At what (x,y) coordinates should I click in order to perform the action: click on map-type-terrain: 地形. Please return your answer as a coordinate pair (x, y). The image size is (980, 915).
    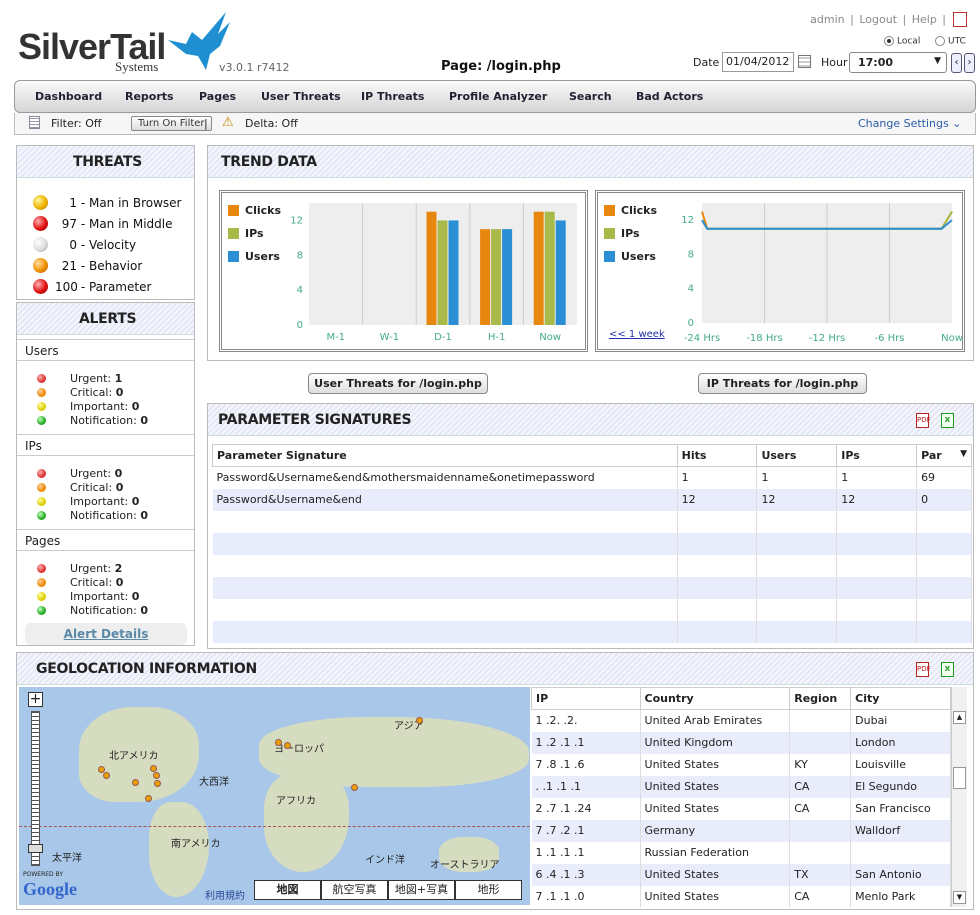
    Looking at the image, I should click on (488, 890).